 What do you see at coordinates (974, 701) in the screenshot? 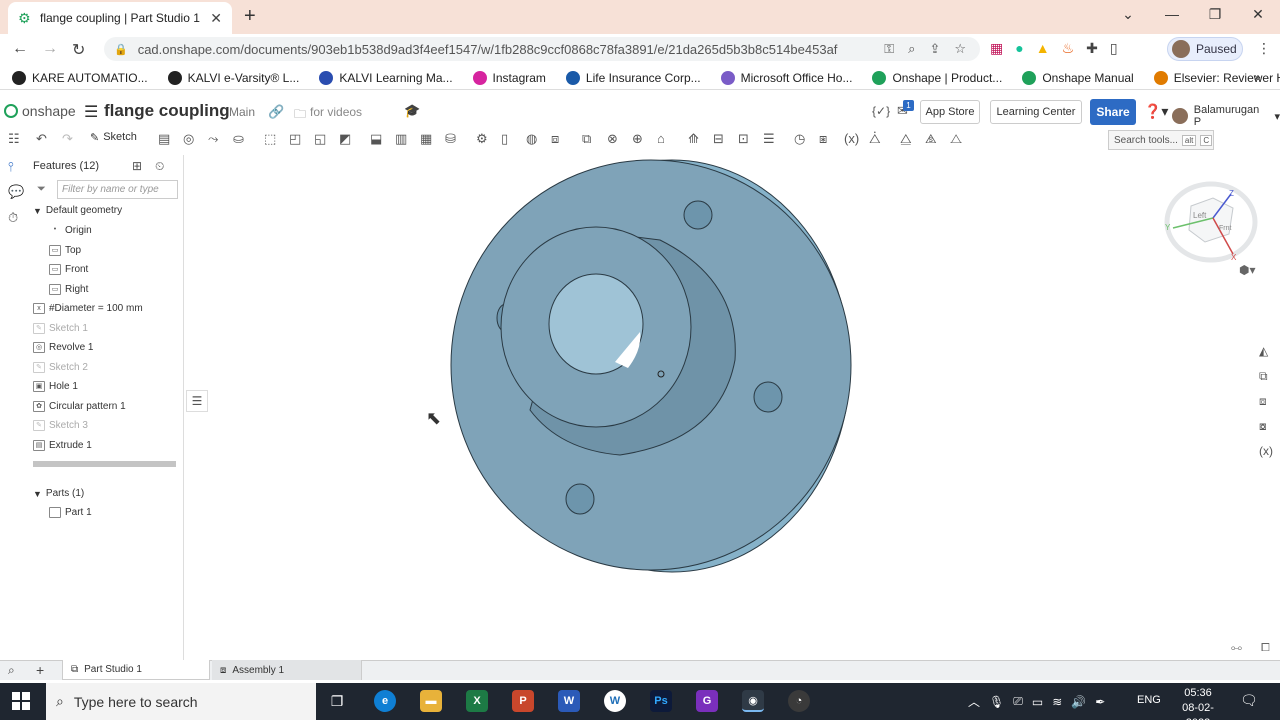
I see `show-hidden-icons-icon: ︿` at bounding box center [974, 701].